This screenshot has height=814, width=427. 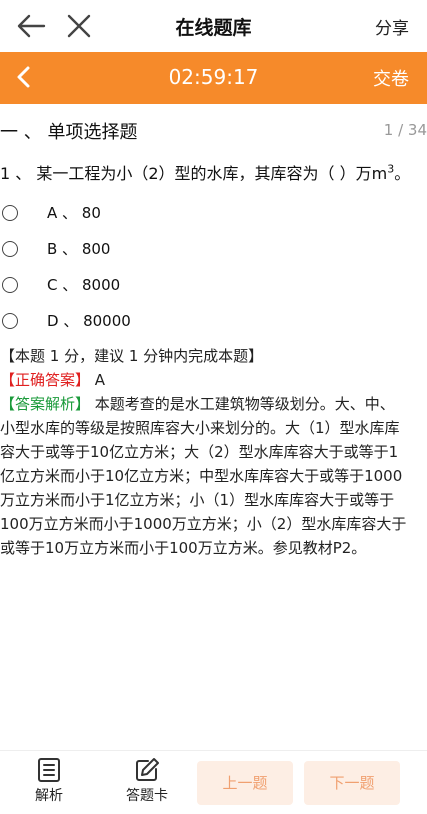 What do you see at coordinates (201, 476) in the screenshot?
I see `analysis-line: 亿立方米而小于10亿立方米；中型水库库容大于或等于1000` at bounding box center [201, 476].